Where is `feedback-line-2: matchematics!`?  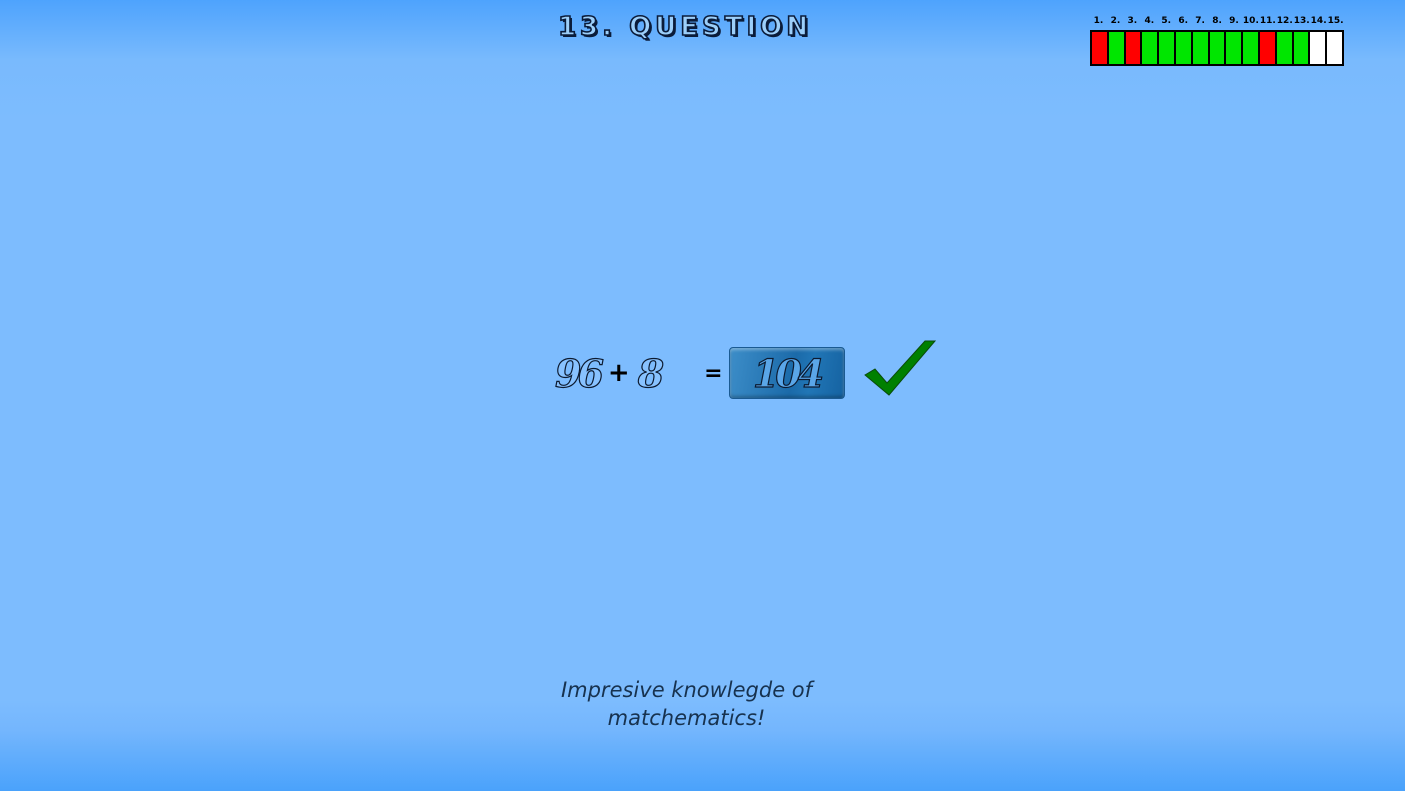 feedback-line-2: matchematics! is located at coordinates (686, 718).